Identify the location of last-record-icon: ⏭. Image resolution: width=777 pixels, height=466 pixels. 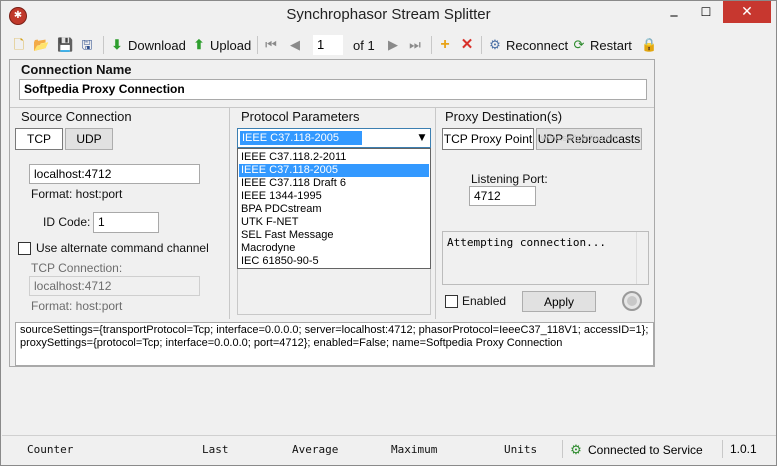
(415, 44).